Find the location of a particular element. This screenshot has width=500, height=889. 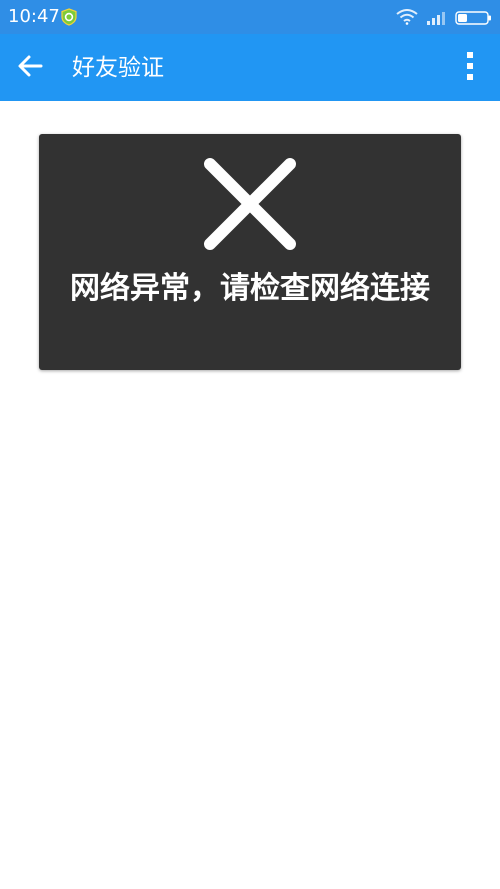

status-time: 10:47 is located at coordinates (34, 16).